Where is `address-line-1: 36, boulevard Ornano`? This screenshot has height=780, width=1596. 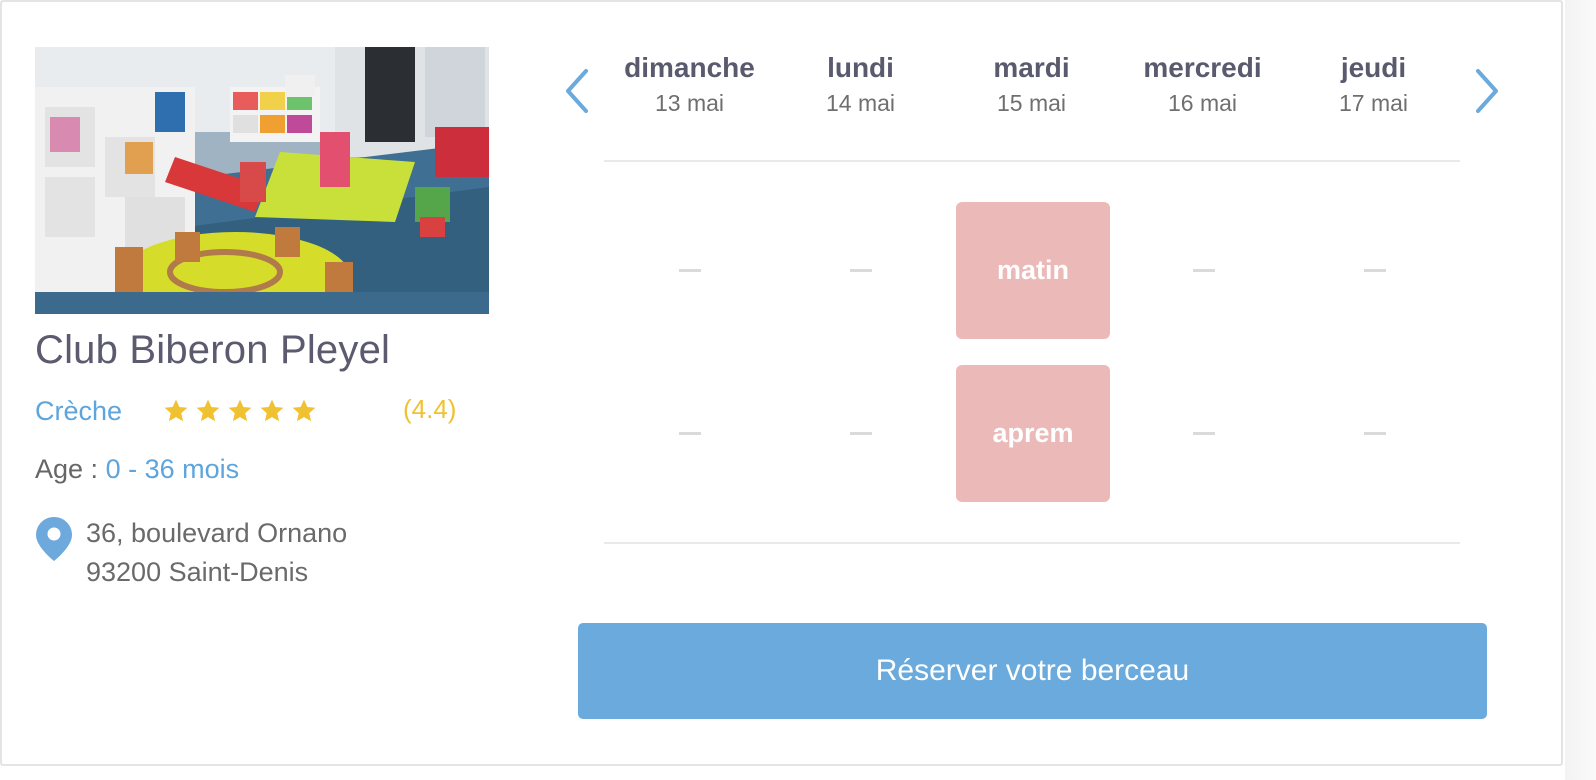
address-line-1: 36, boulevard Ornano is located at coordinates (217, 533).